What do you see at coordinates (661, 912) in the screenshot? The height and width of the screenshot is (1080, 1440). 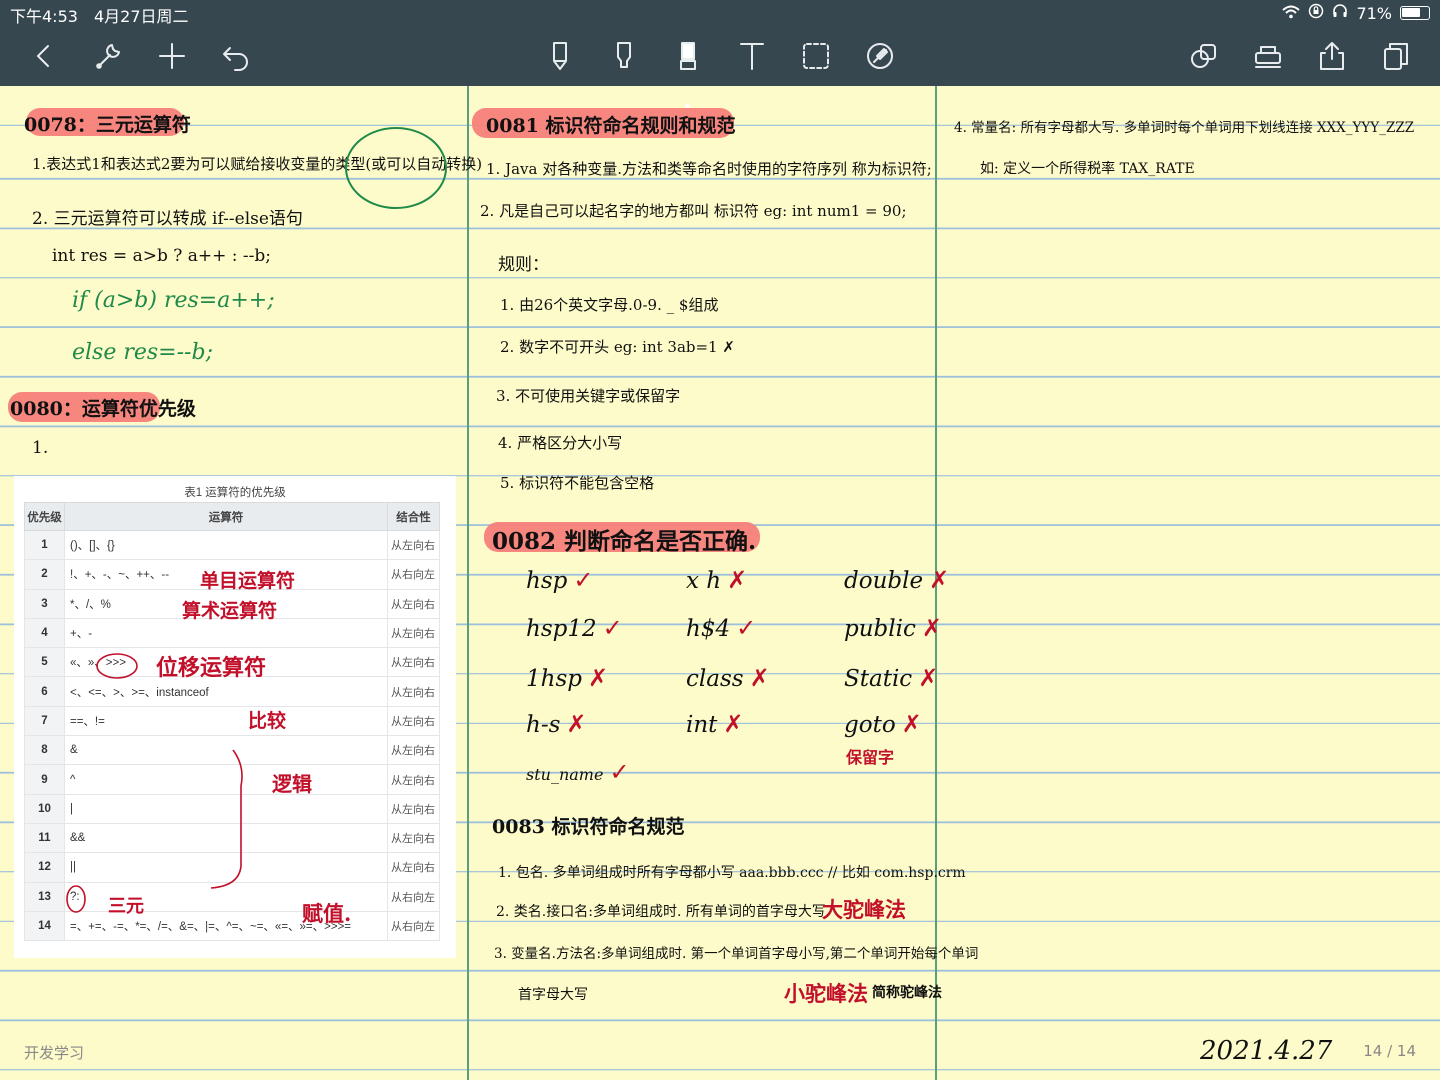 I see `note-line: 2. 类名.接口名:多单词组成时. 所有单词的首字母大写` at bounding box center [661, 912].